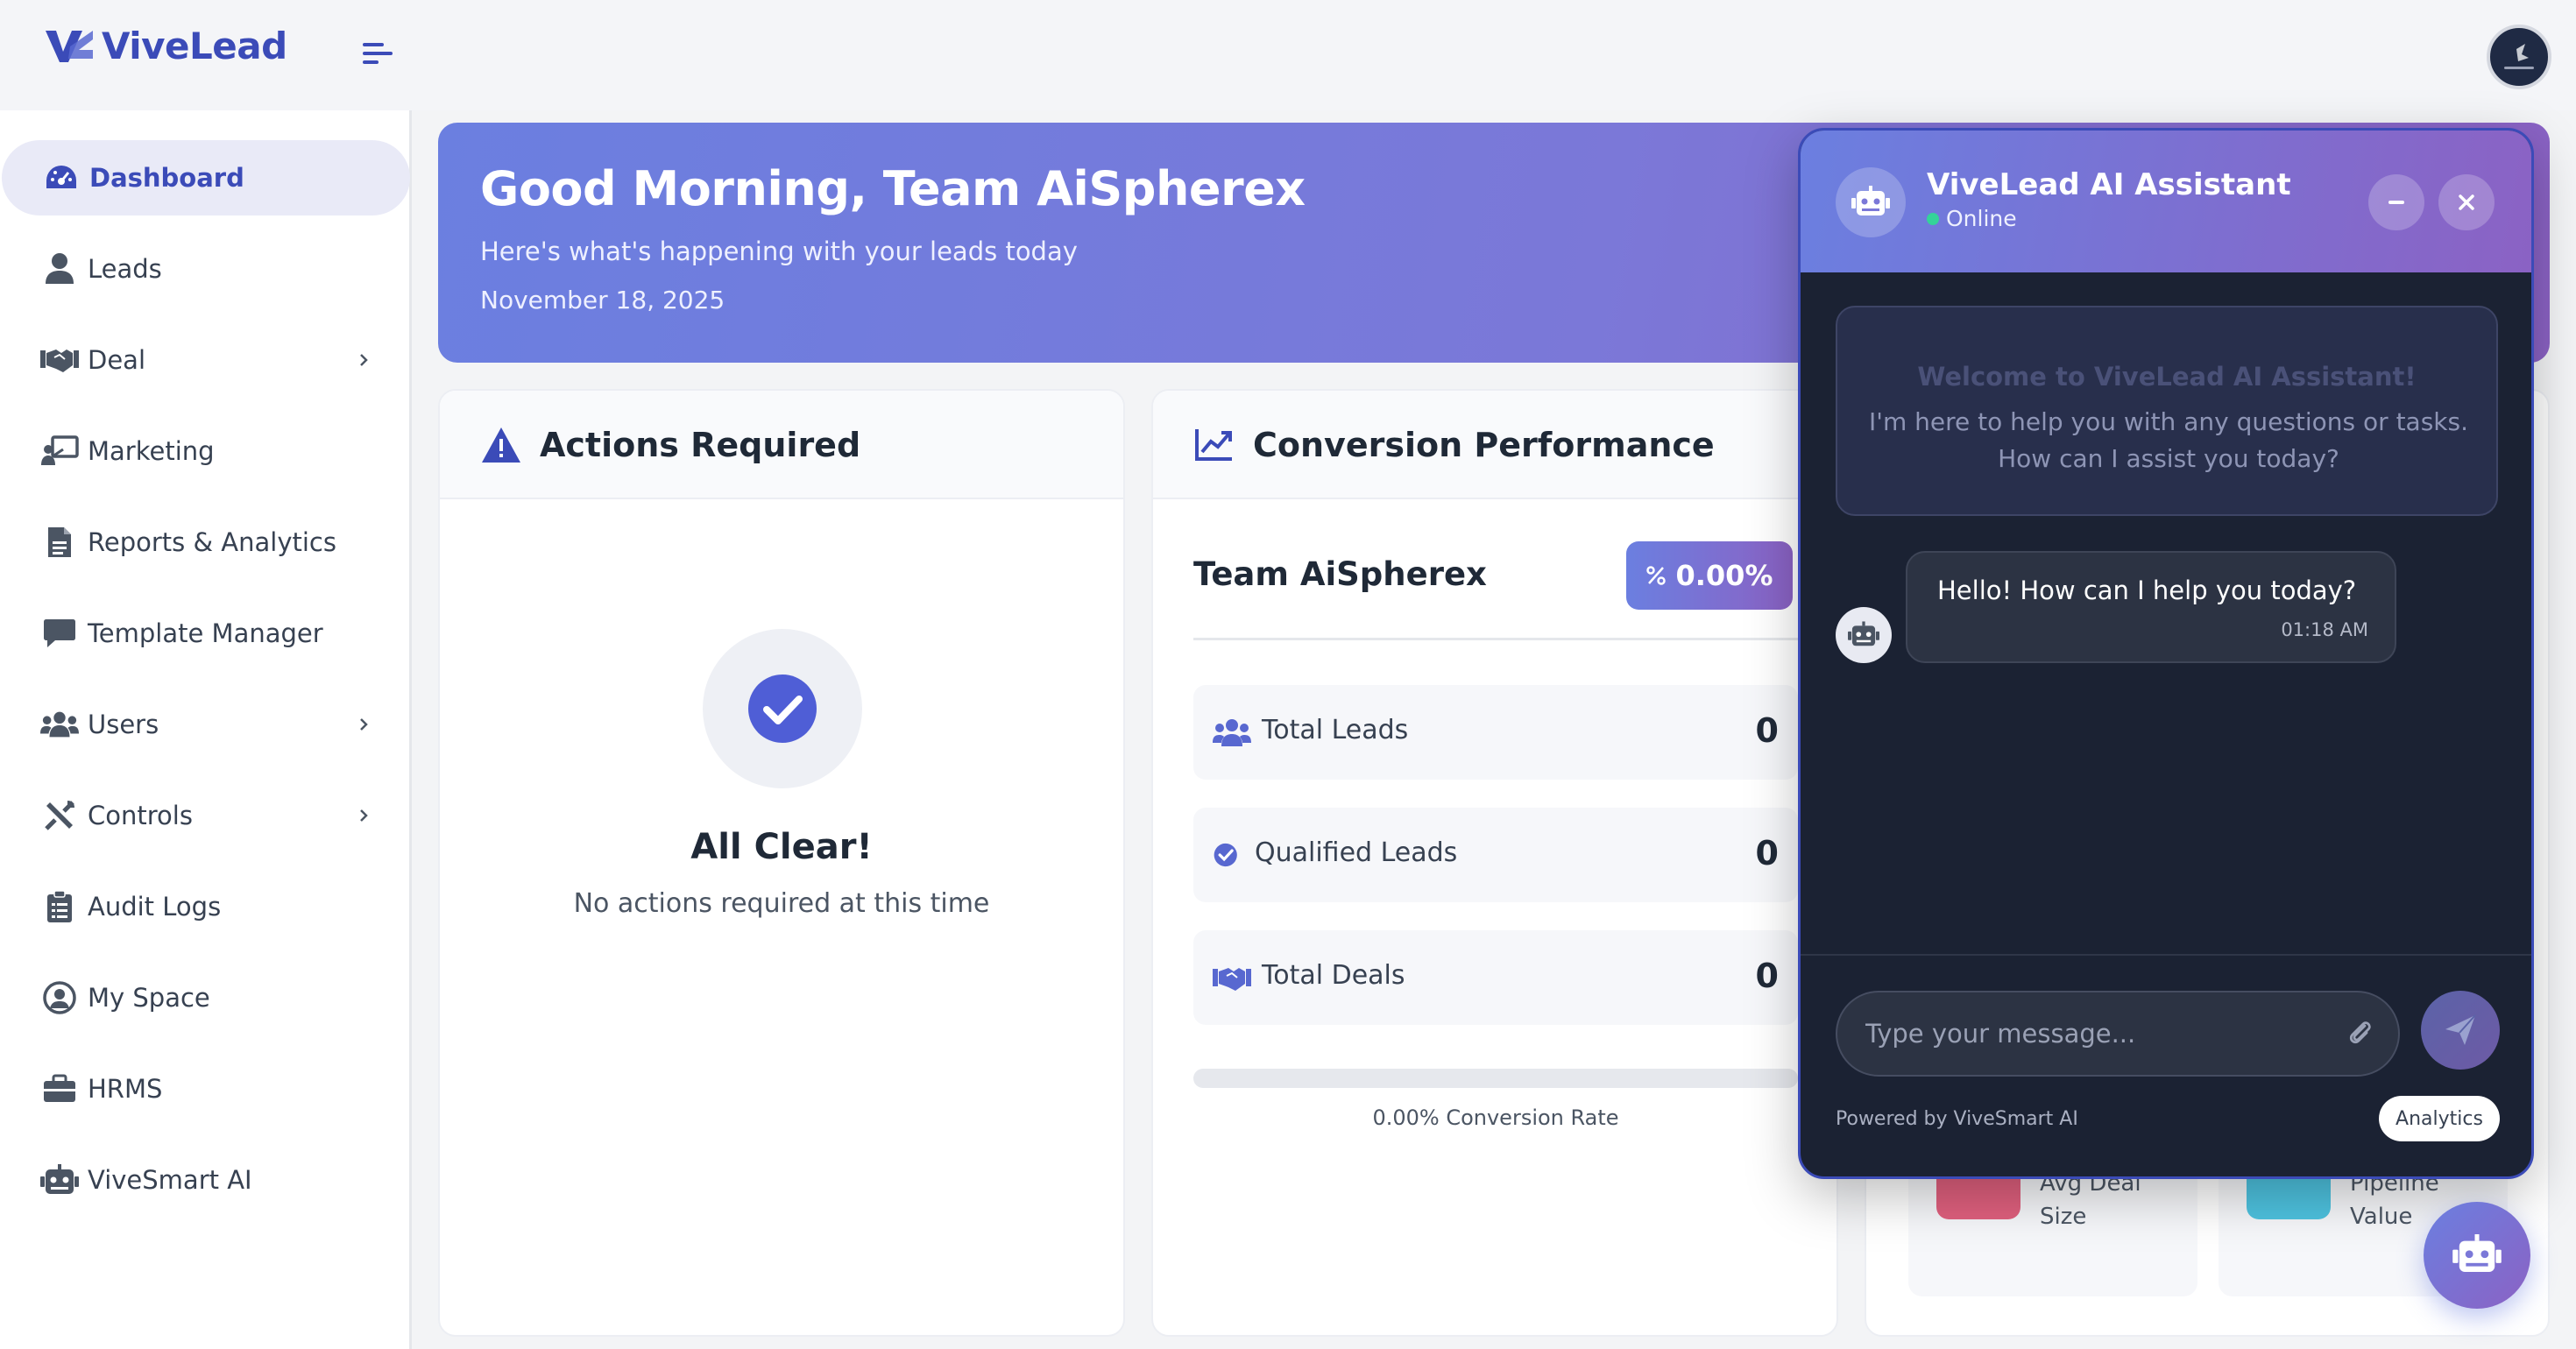 The image size is (2576, 1349). I want to click on sidebar-item-reports: Reports & Analytics, so click(206, 542).